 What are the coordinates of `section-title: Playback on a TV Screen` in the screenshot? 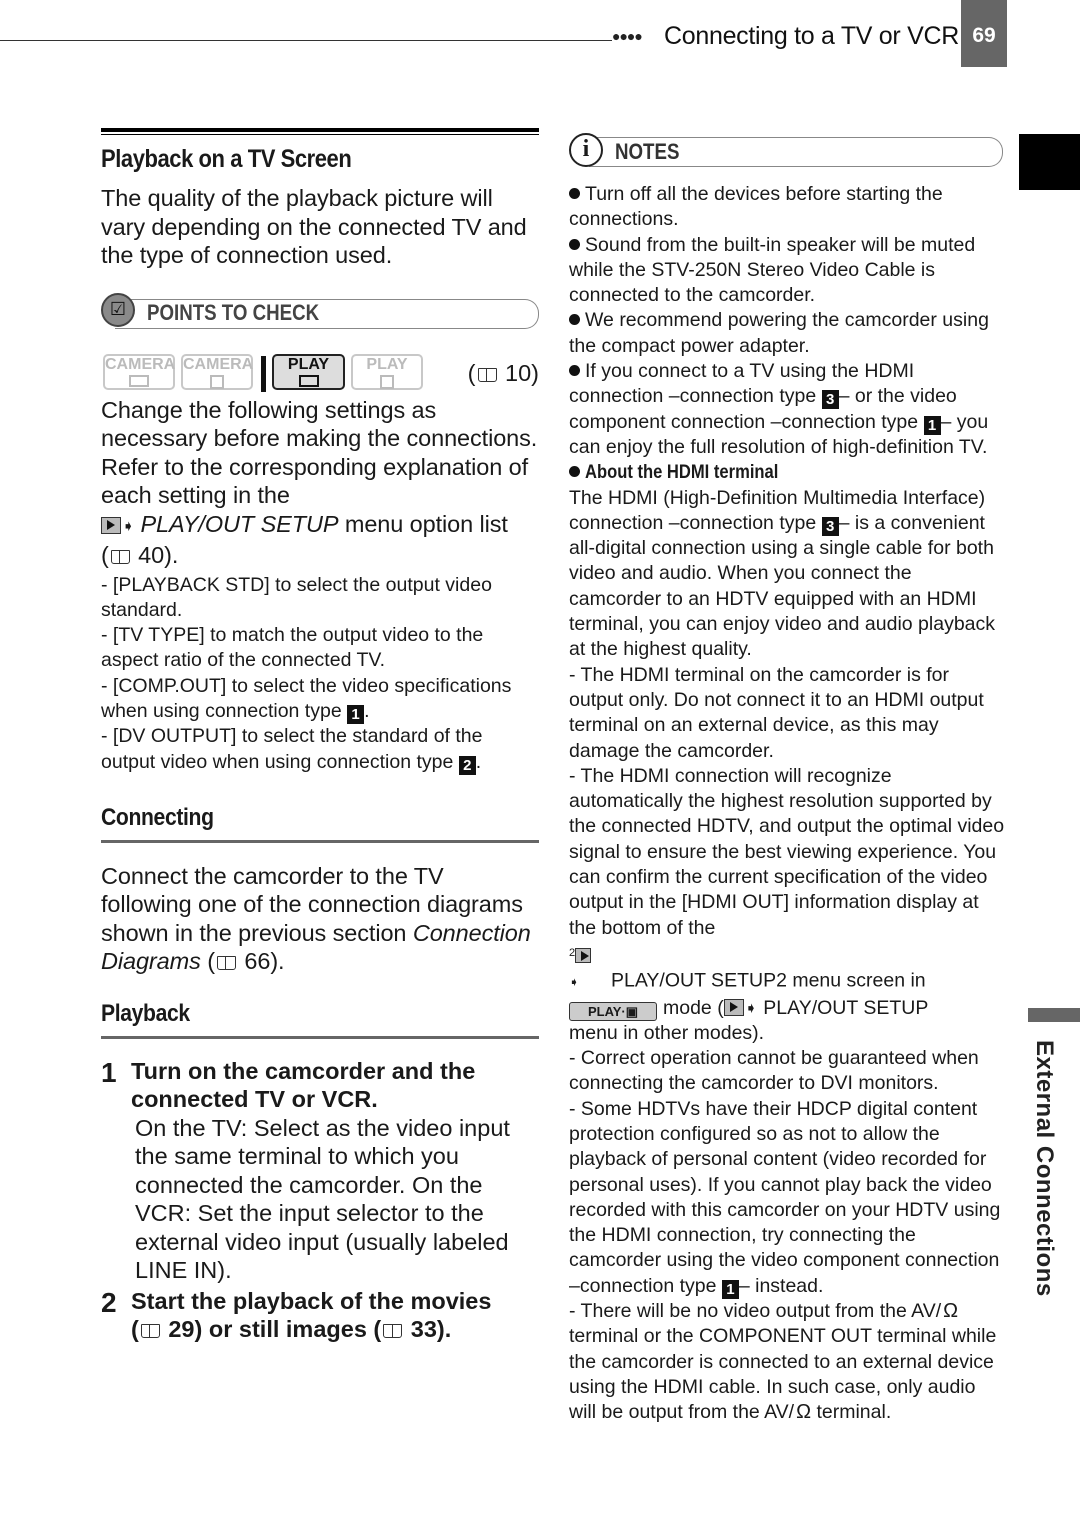 It's located at (226, 159).